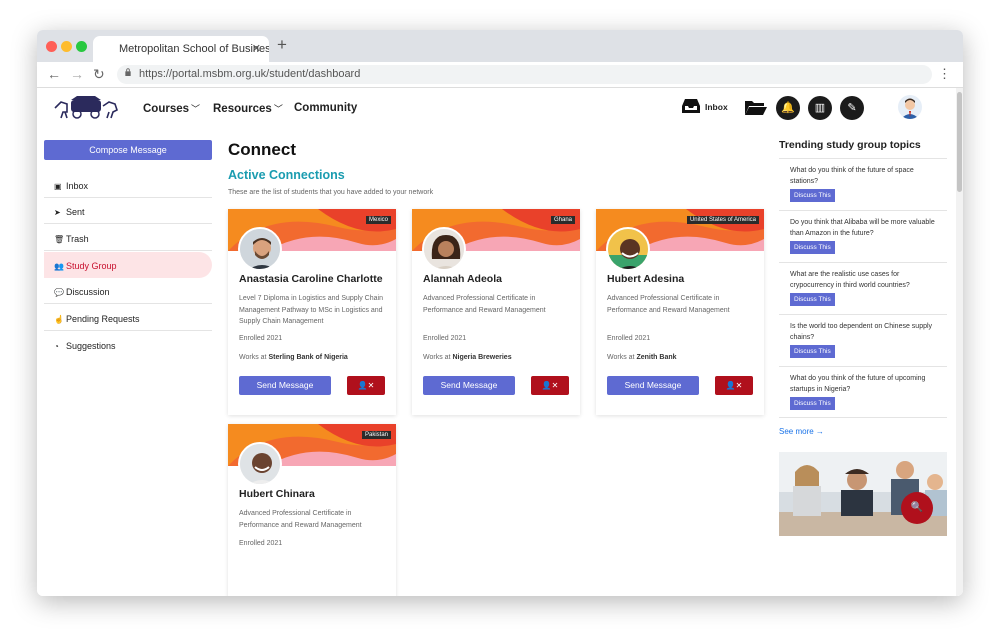 This screenshot has height=640, width=1000. I want to click on close-tab-icon: ✕, so click(256, 48).